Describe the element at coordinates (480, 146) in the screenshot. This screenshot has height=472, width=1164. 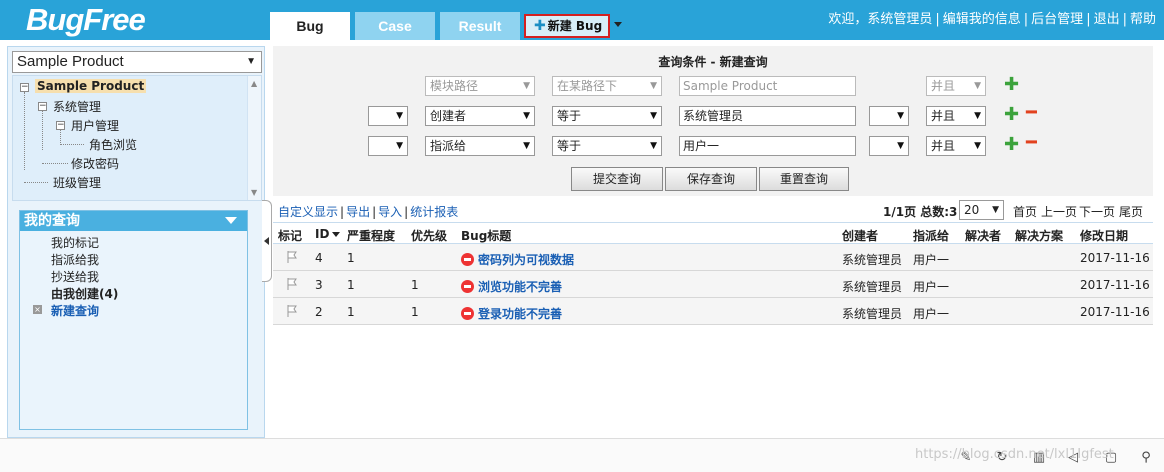
I see `field-select-3: 指派给 ▼` at that location.